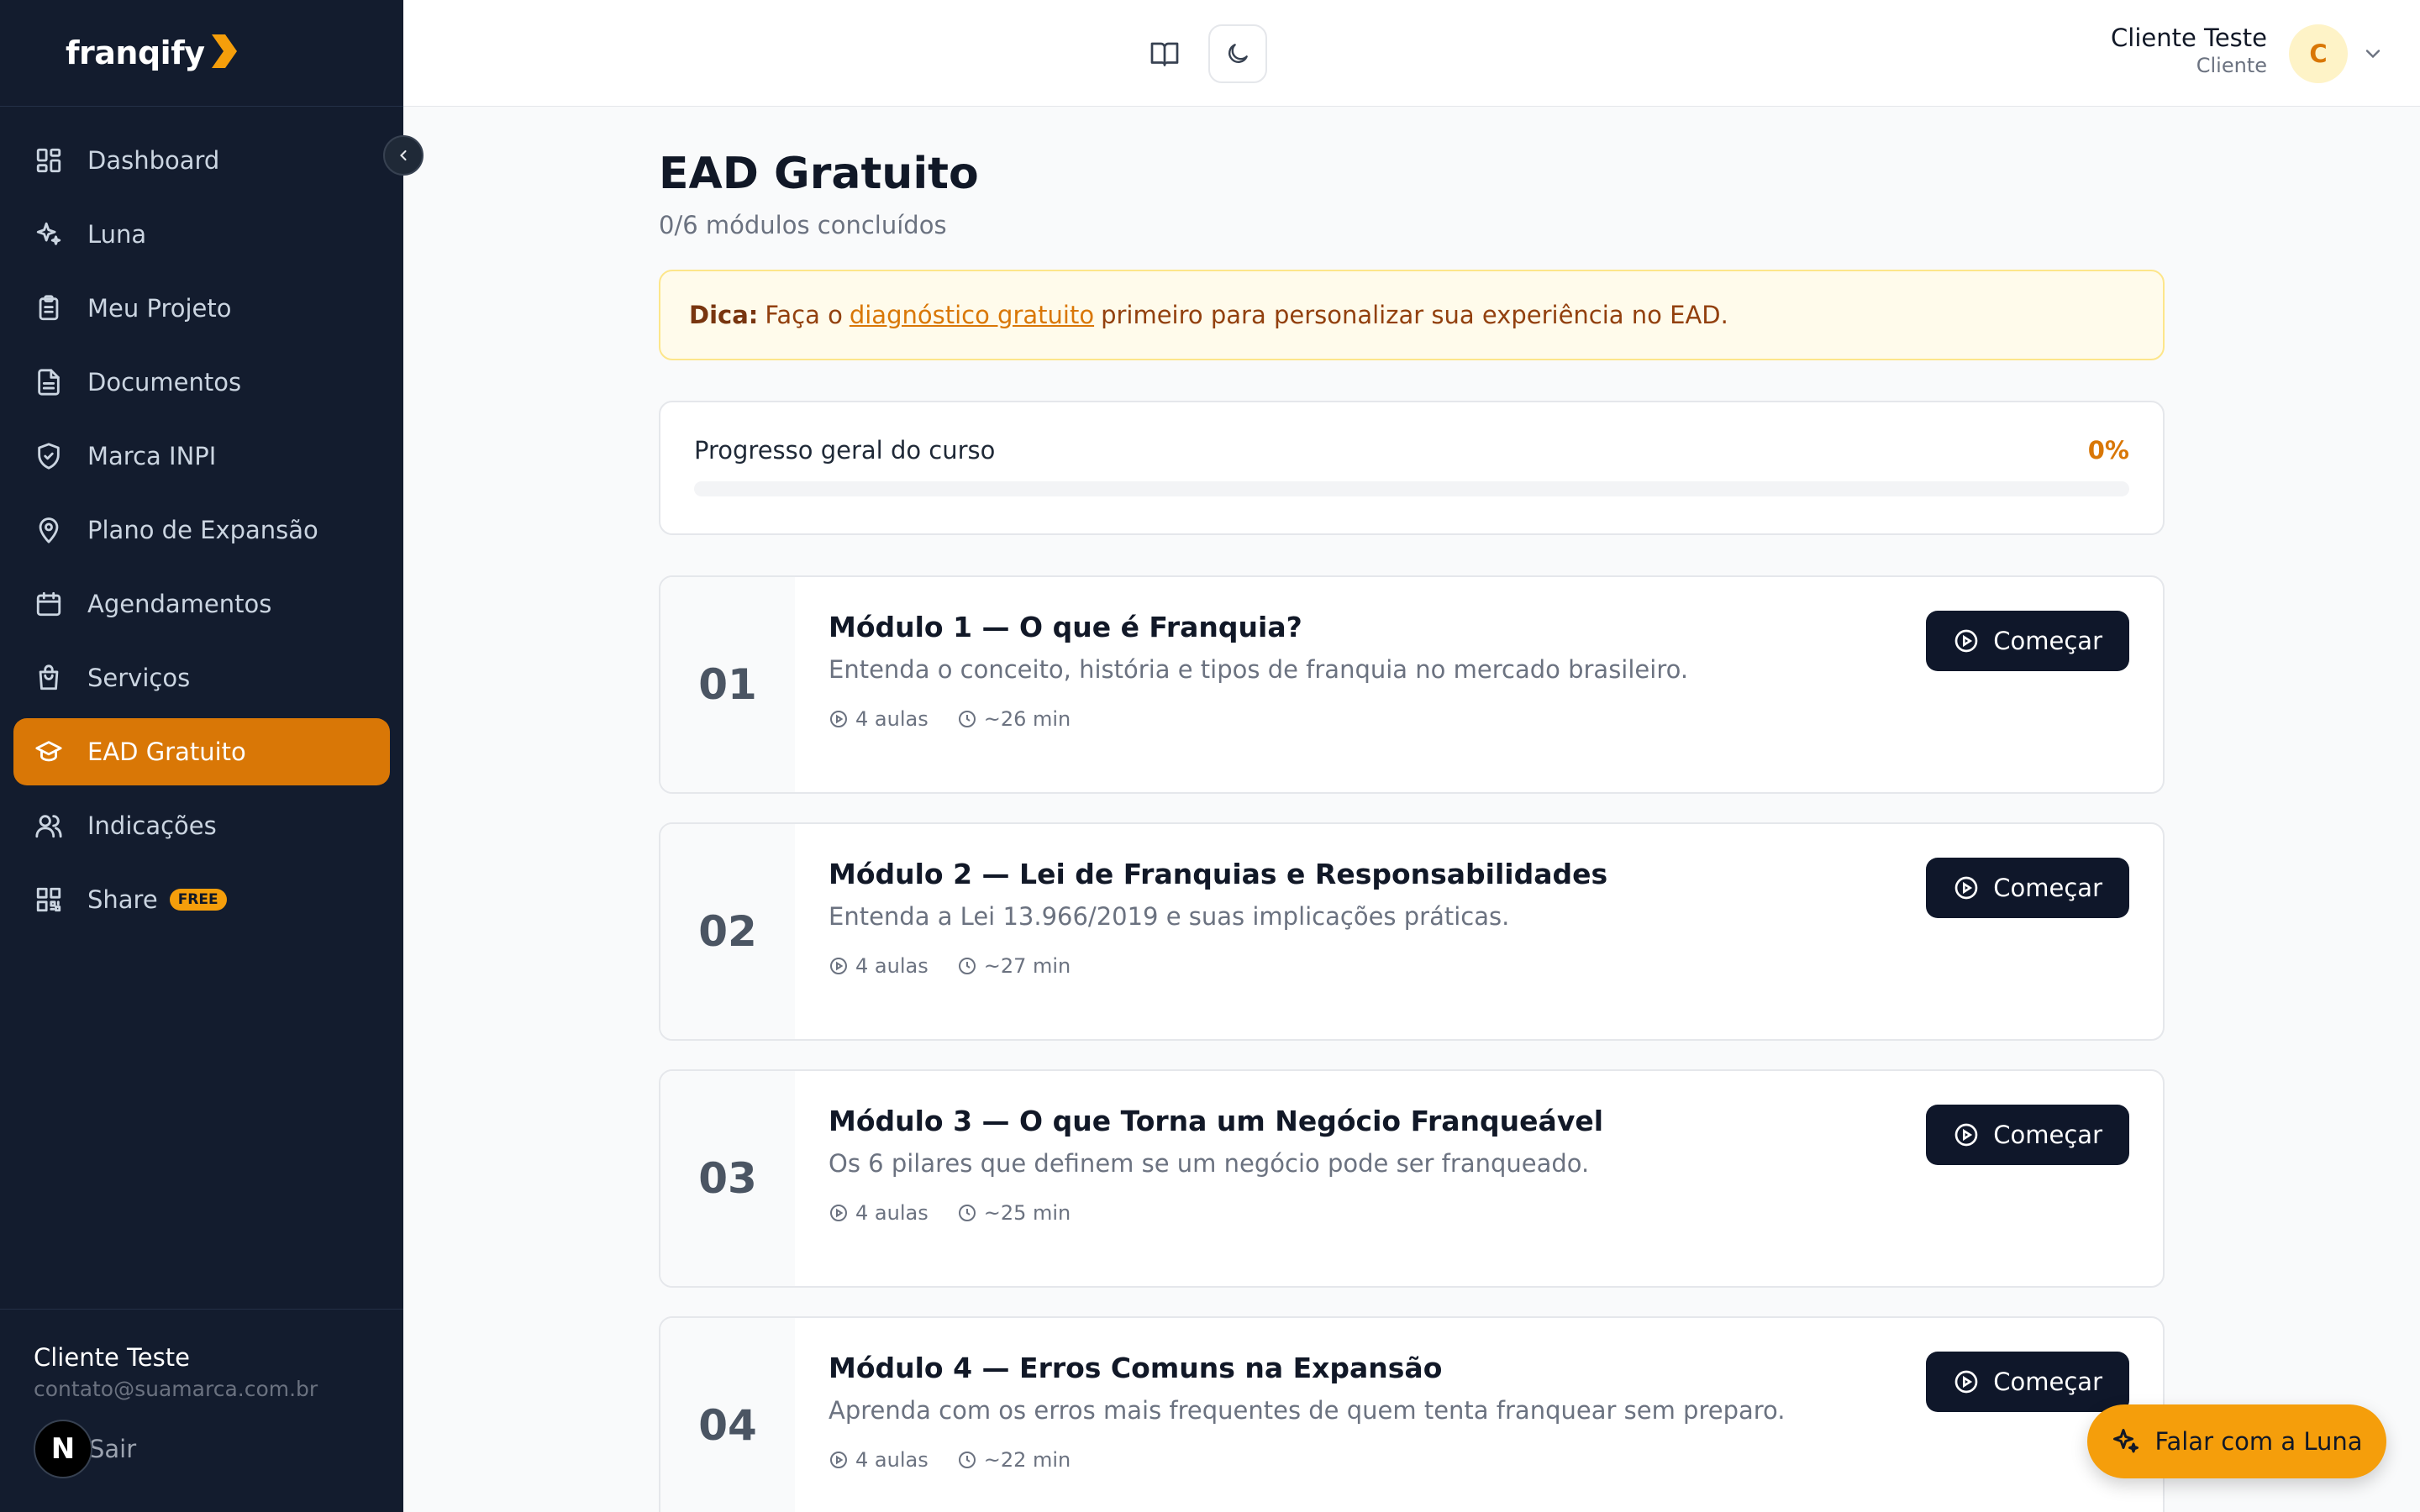 The image size is (2420, 1512). Describe the element at coordinates (2373, 54) in the screenshot. I see `chevron-down-icon` at that location.